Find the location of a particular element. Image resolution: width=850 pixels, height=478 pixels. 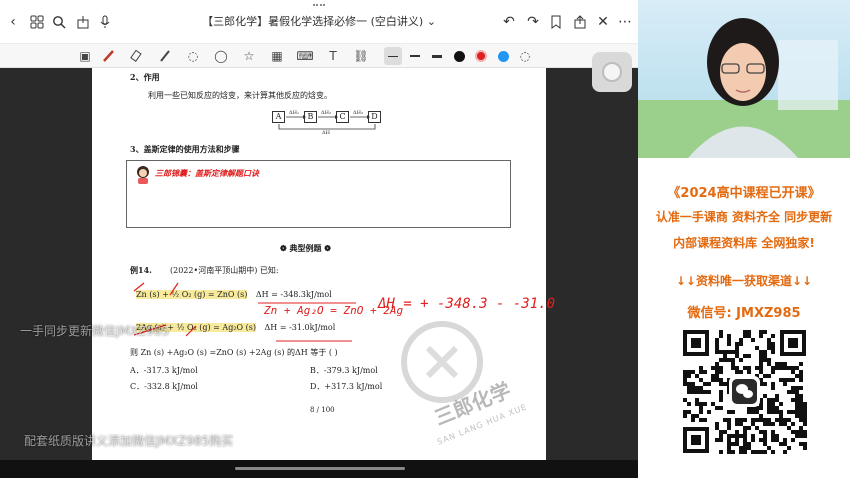

shape-tool-icon: ◯ is located at coordinates (221, 56).